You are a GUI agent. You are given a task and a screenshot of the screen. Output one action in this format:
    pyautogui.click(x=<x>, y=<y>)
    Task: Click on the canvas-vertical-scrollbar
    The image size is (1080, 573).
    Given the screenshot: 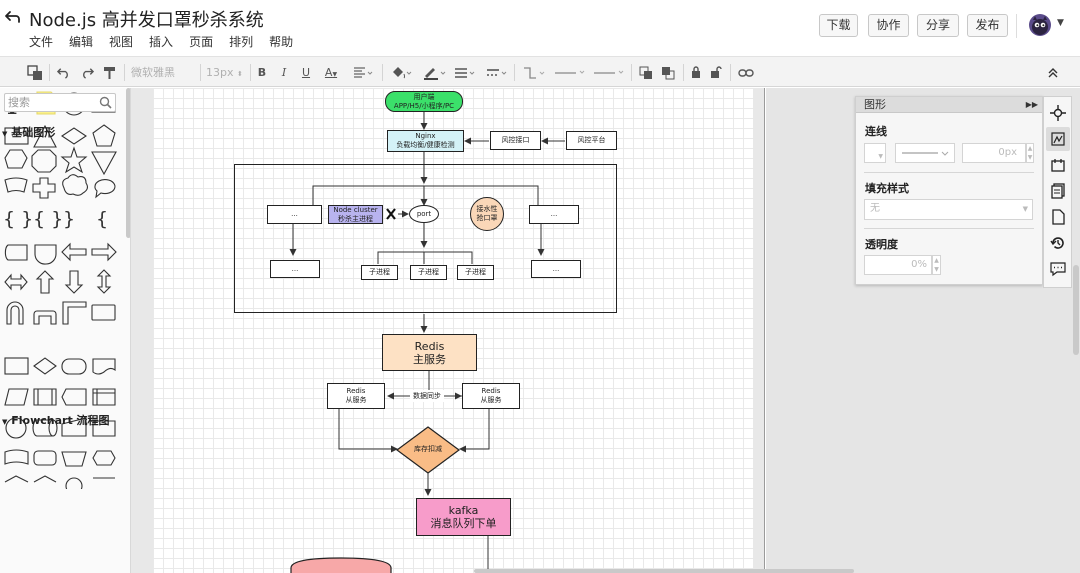 What is the action you would take?
    pyautogui.click(x=1076, y=310)
    